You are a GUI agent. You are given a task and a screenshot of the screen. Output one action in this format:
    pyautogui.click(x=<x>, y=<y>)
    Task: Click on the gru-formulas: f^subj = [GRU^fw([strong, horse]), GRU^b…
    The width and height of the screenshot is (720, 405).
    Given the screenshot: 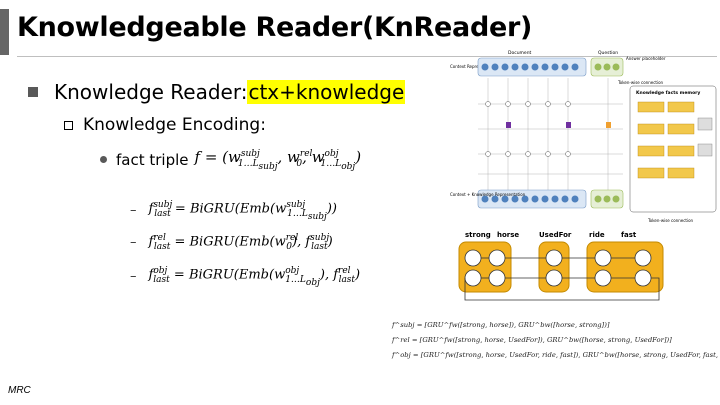 What is the action you would take?
    pyautogui.click(x=556, y=340)
    